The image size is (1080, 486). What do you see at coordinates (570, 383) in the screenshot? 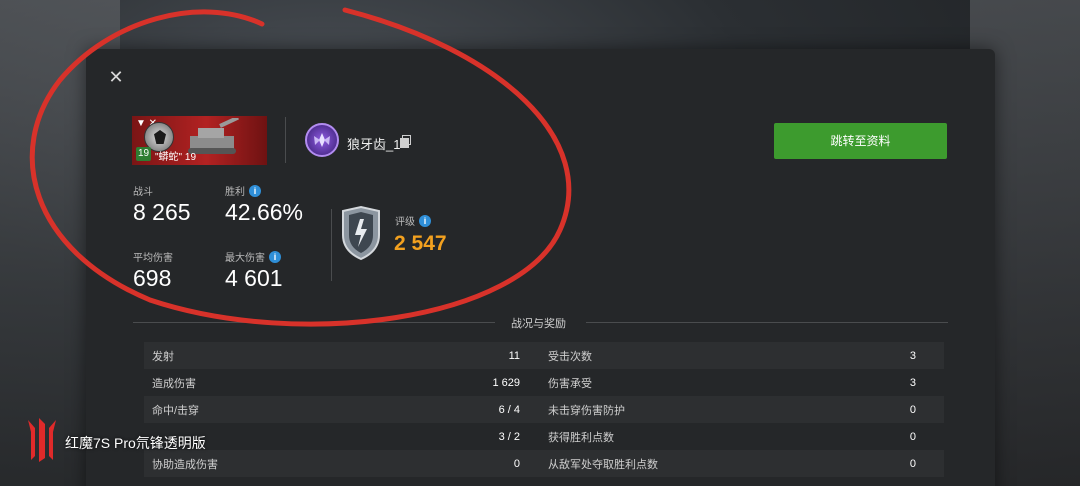
I see `table-cell-label: 伤害承受` at bounding box center [570, 383].